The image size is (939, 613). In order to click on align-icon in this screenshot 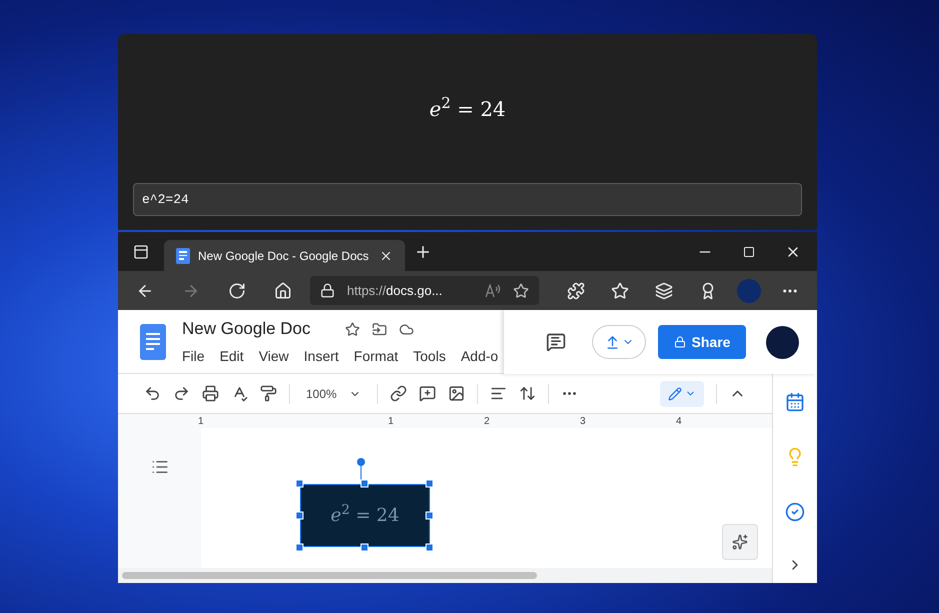, I will do `click(498, 393)`.